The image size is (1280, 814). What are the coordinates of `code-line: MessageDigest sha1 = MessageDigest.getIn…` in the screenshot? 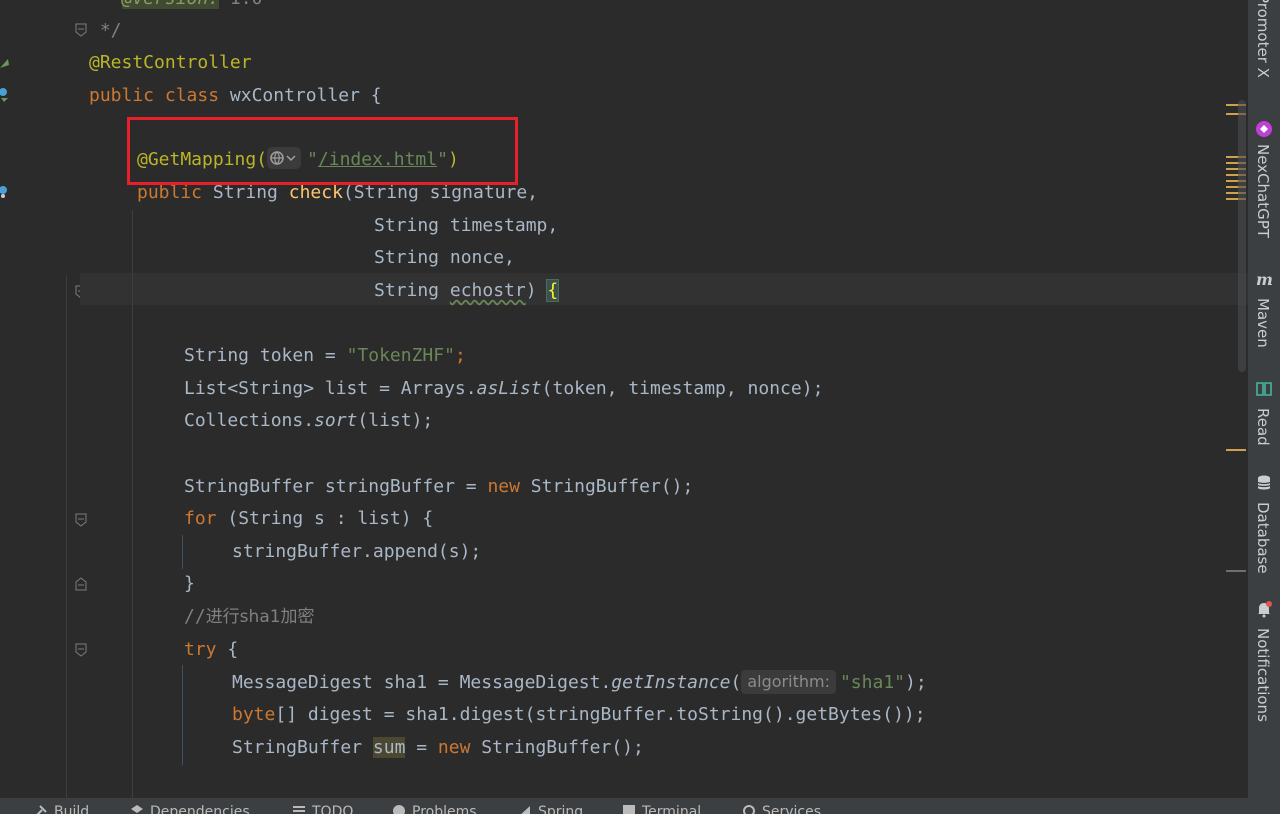 It's located at (579, 683).